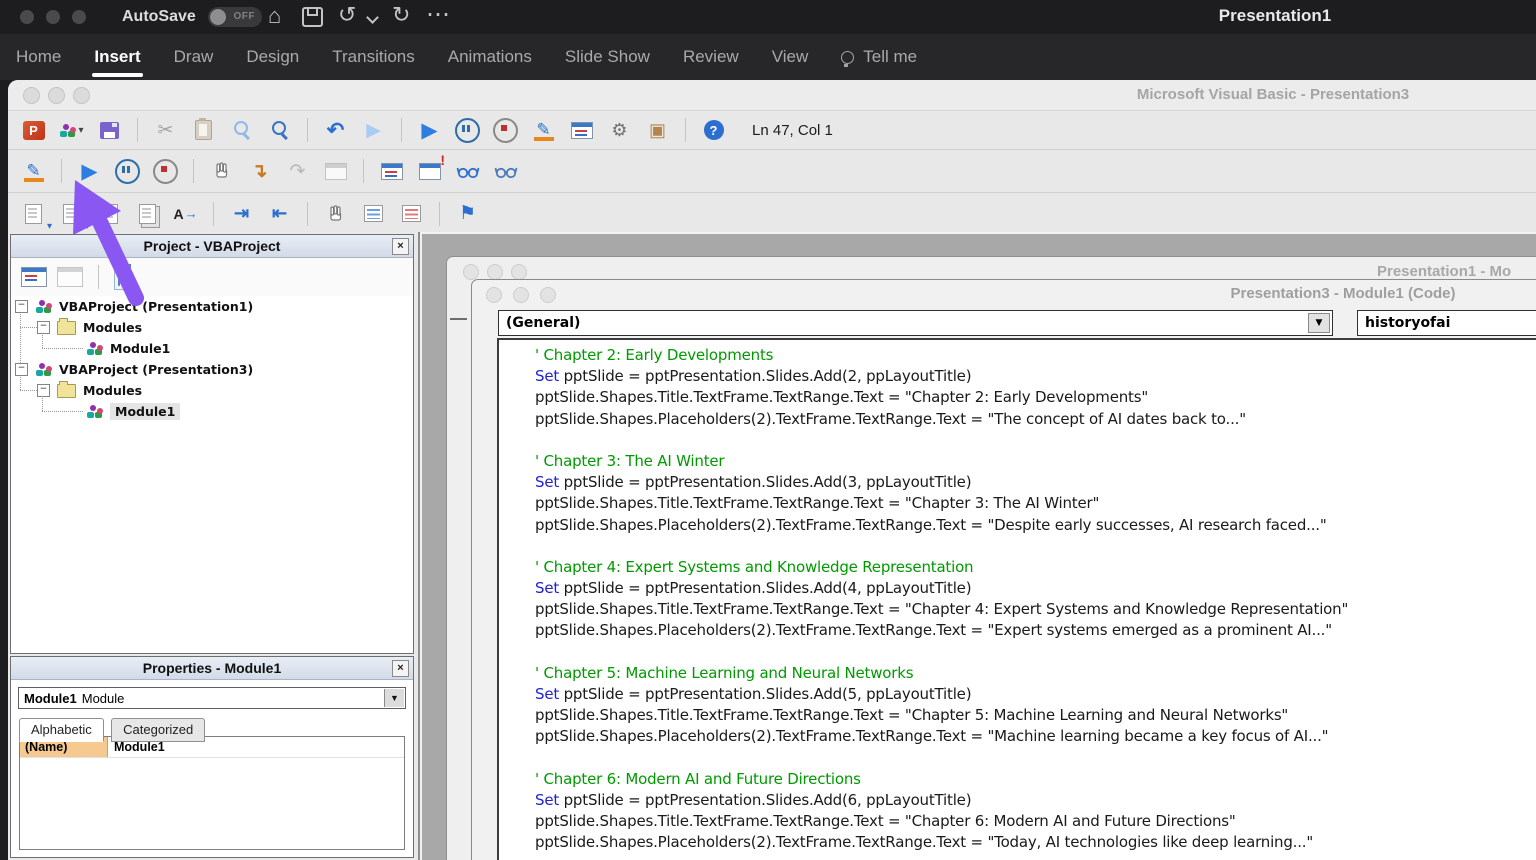  Describe the element at coordinates (391, 171) in the screenshot. I see `immediate-window-button` at that location.